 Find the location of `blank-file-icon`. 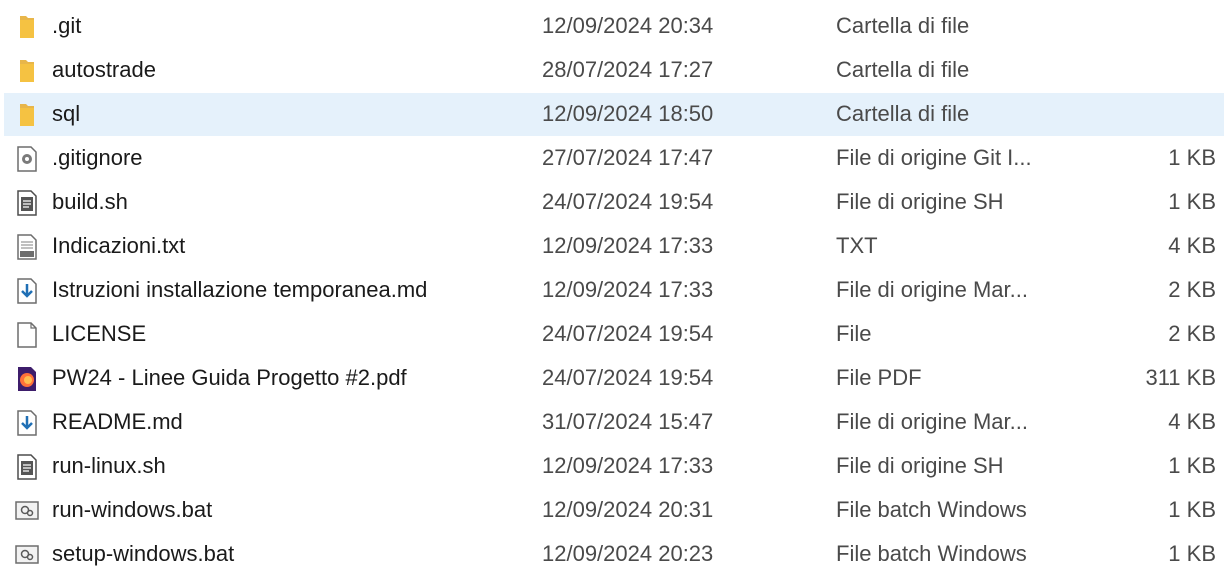

blank-file-icon is located at coordinates (27, 335).